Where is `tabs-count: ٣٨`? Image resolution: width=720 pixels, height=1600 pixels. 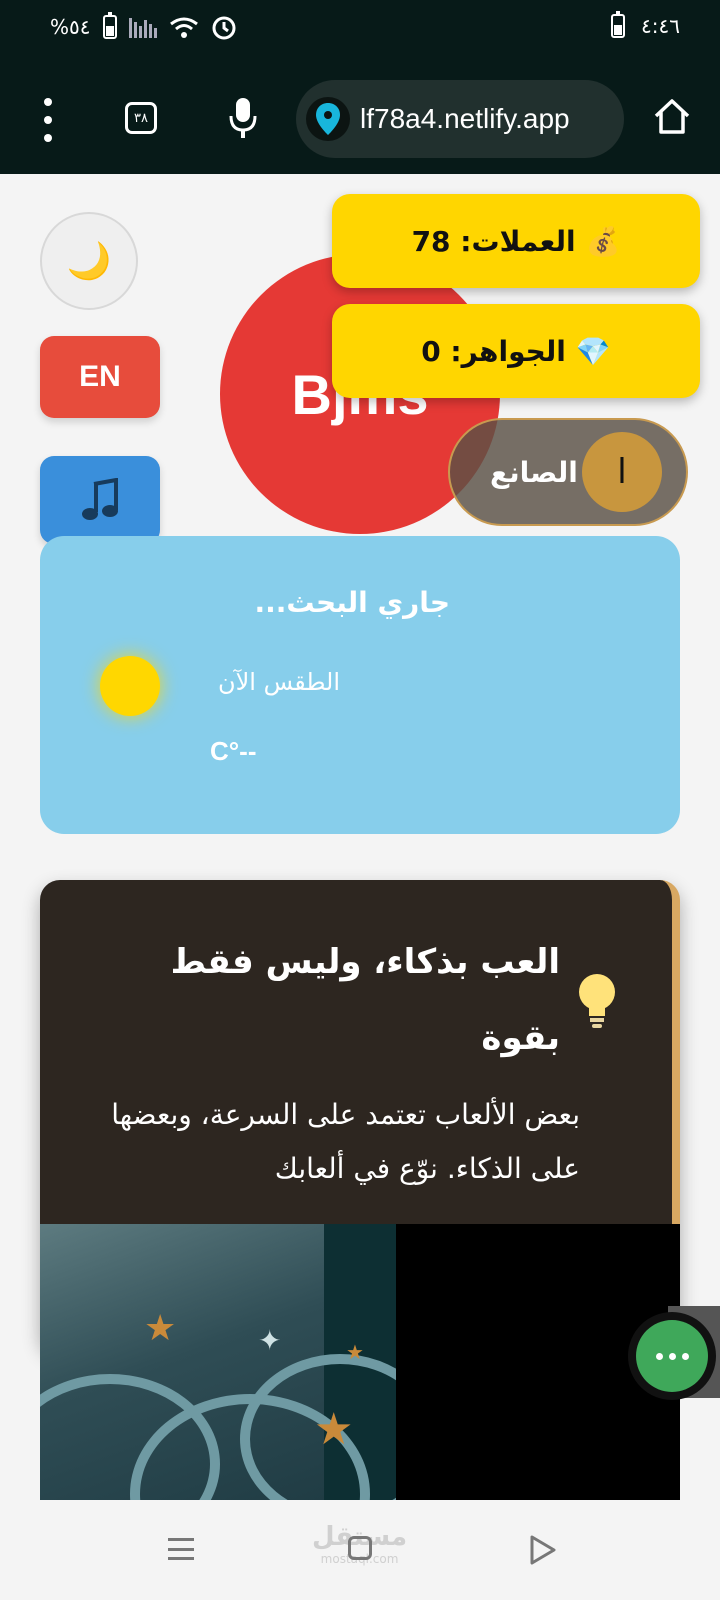
tabs-count: ٣٨ is located at coordinates (141, 118).